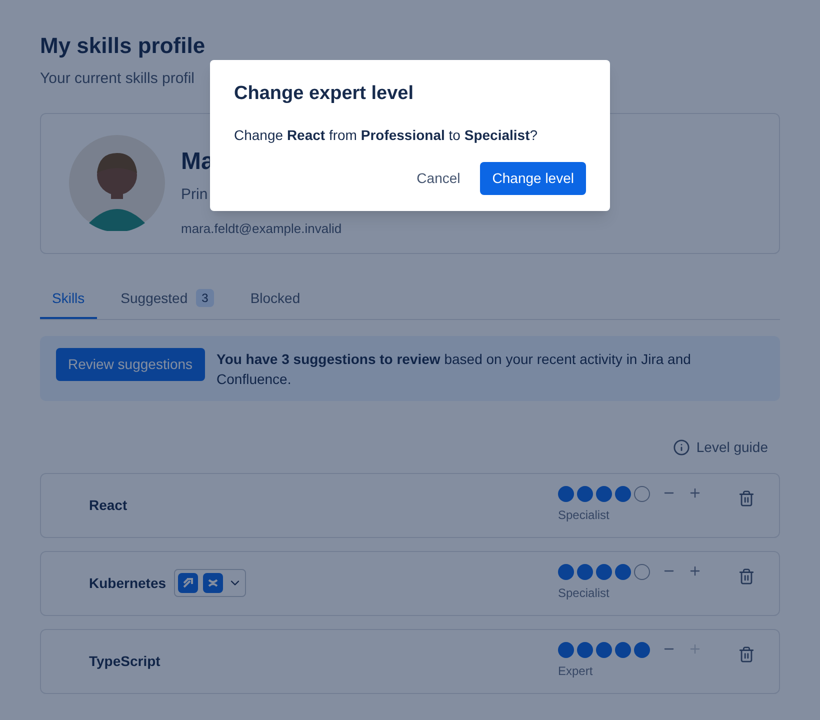 The image size is (820, 720). Describe the element at coordinates (324, 94) in the screenshot. I see `dialog-title: Change expert level` at that location.